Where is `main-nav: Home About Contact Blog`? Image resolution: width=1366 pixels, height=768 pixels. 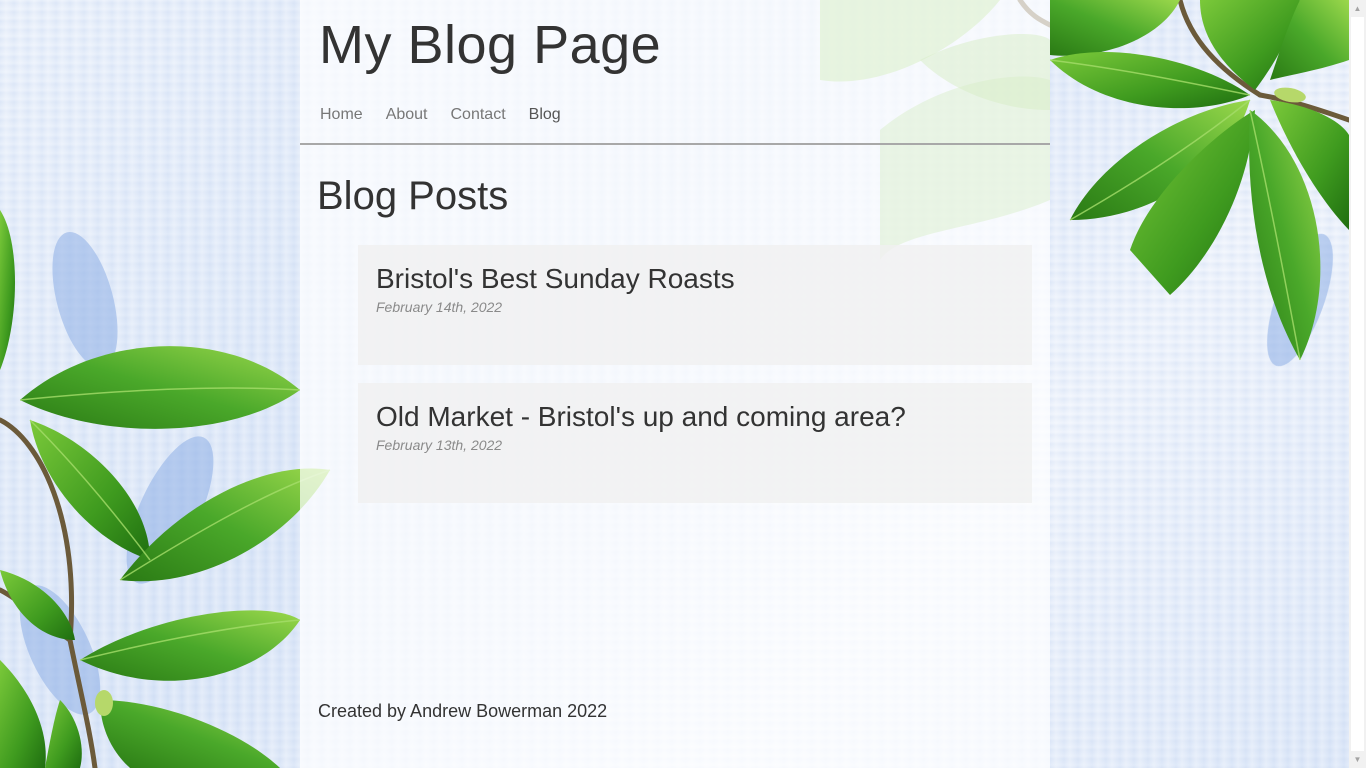
main-nav: Home About Contact Blog is located at coordinates (452, 115).